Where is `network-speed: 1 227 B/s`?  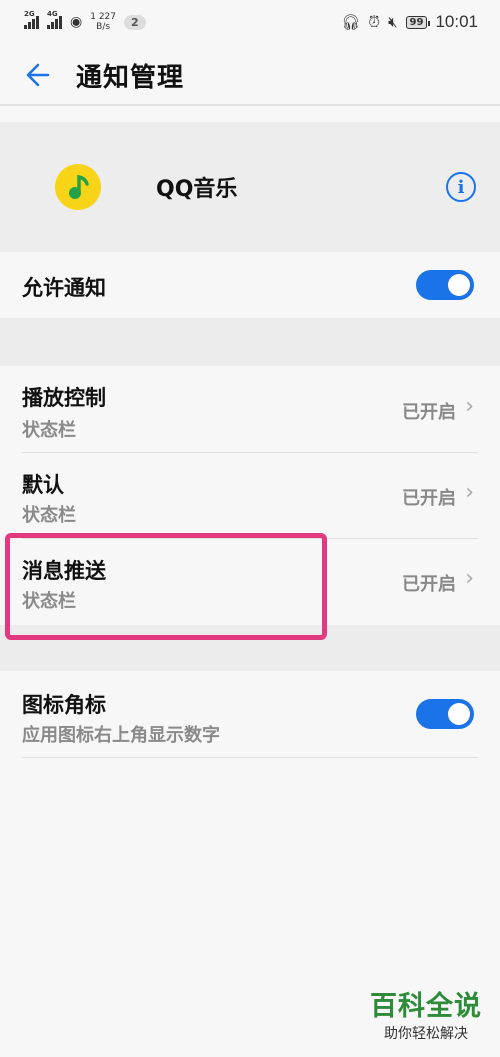
network-speed: 1 227 B/s is located at coordinates (103, 22).